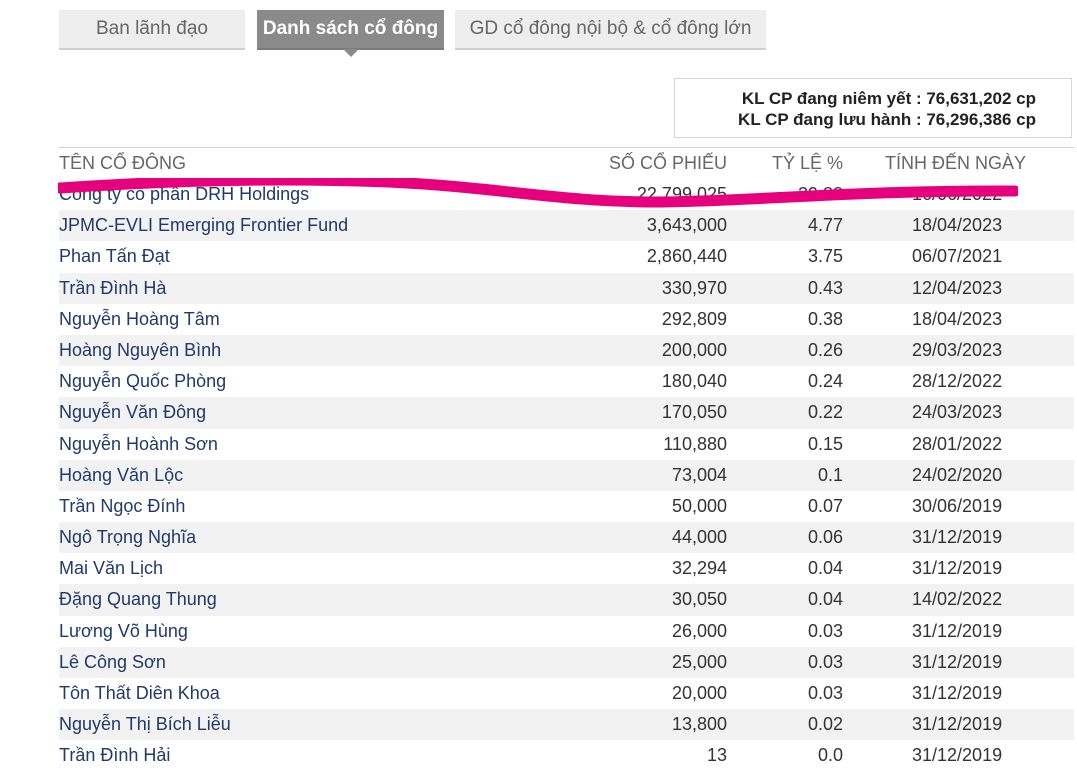 The height and width of the screenshot is (782, 1077). Describe the element at coordinates (694, 287) in the screenshot. I see `share-count: 330,970` at that location.